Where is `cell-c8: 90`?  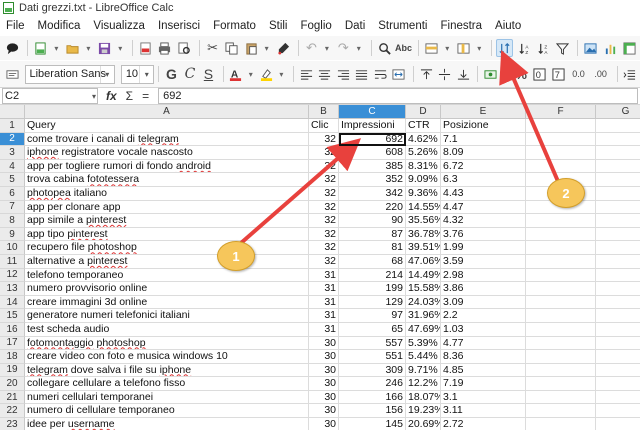
cell-c8: 90 is located at coordinates (372, 221).